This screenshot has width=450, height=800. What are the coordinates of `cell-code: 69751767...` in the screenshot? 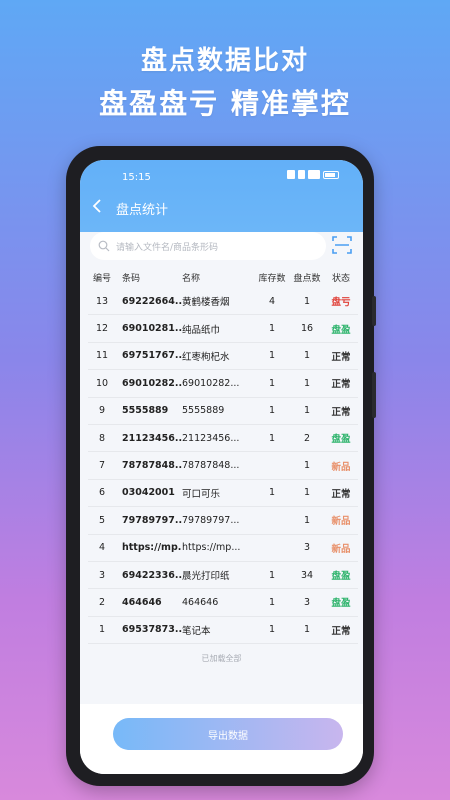 It's located at (152, 356).